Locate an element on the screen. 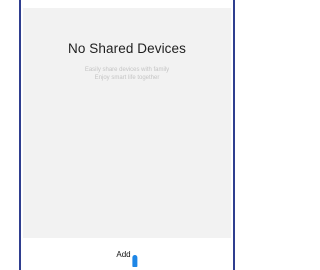 The width and height of the screenshot is (320, 270). empty-state-subtitle-line-2: Enjoy smart life together is located at coordinates (127, 78).